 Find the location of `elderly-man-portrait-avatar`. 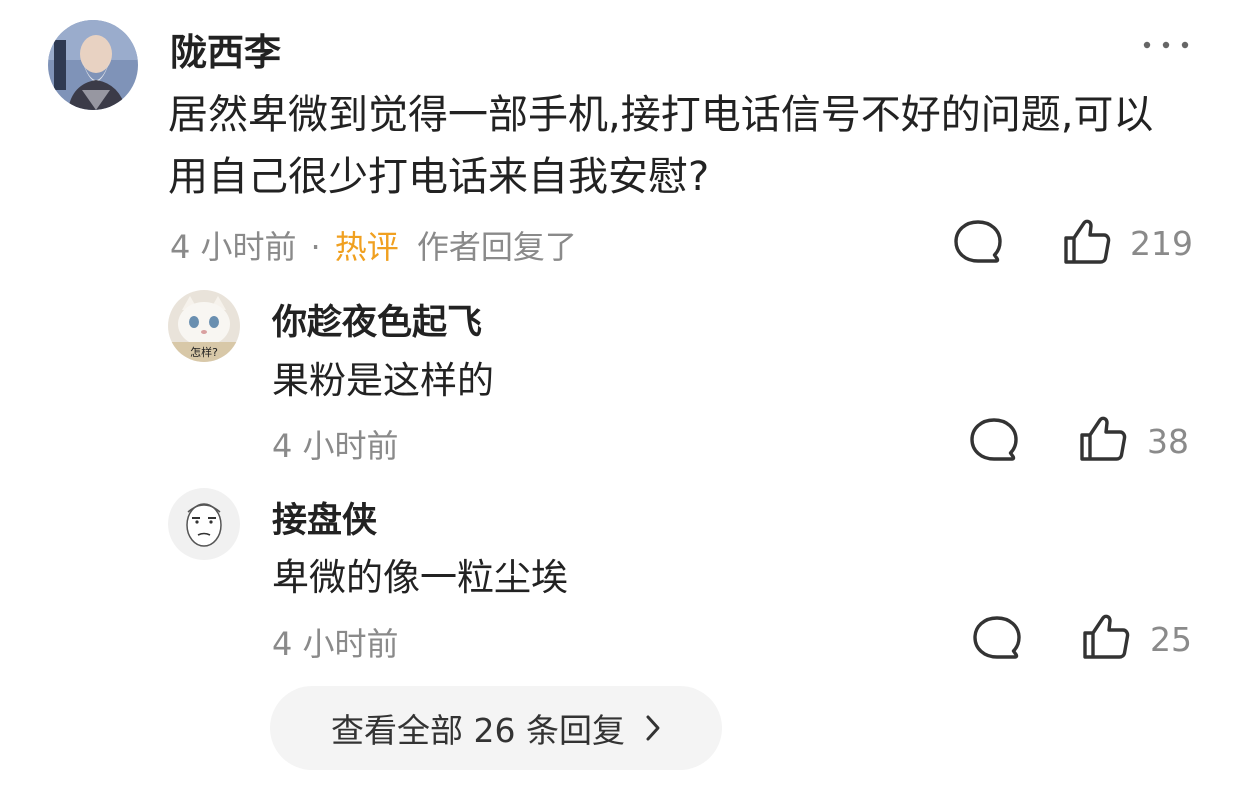

elderly-man-portrait-avatar is located at coordinates (93, 65).